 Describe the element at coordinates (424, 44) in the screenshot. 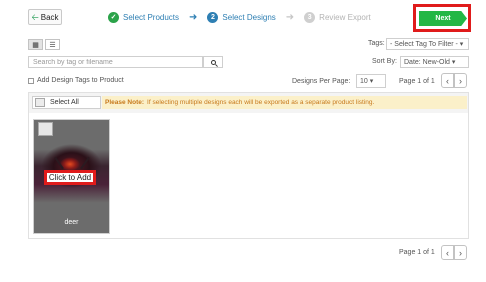

I see `tags-filter-value: - Select Tag To Filter -` at that location.